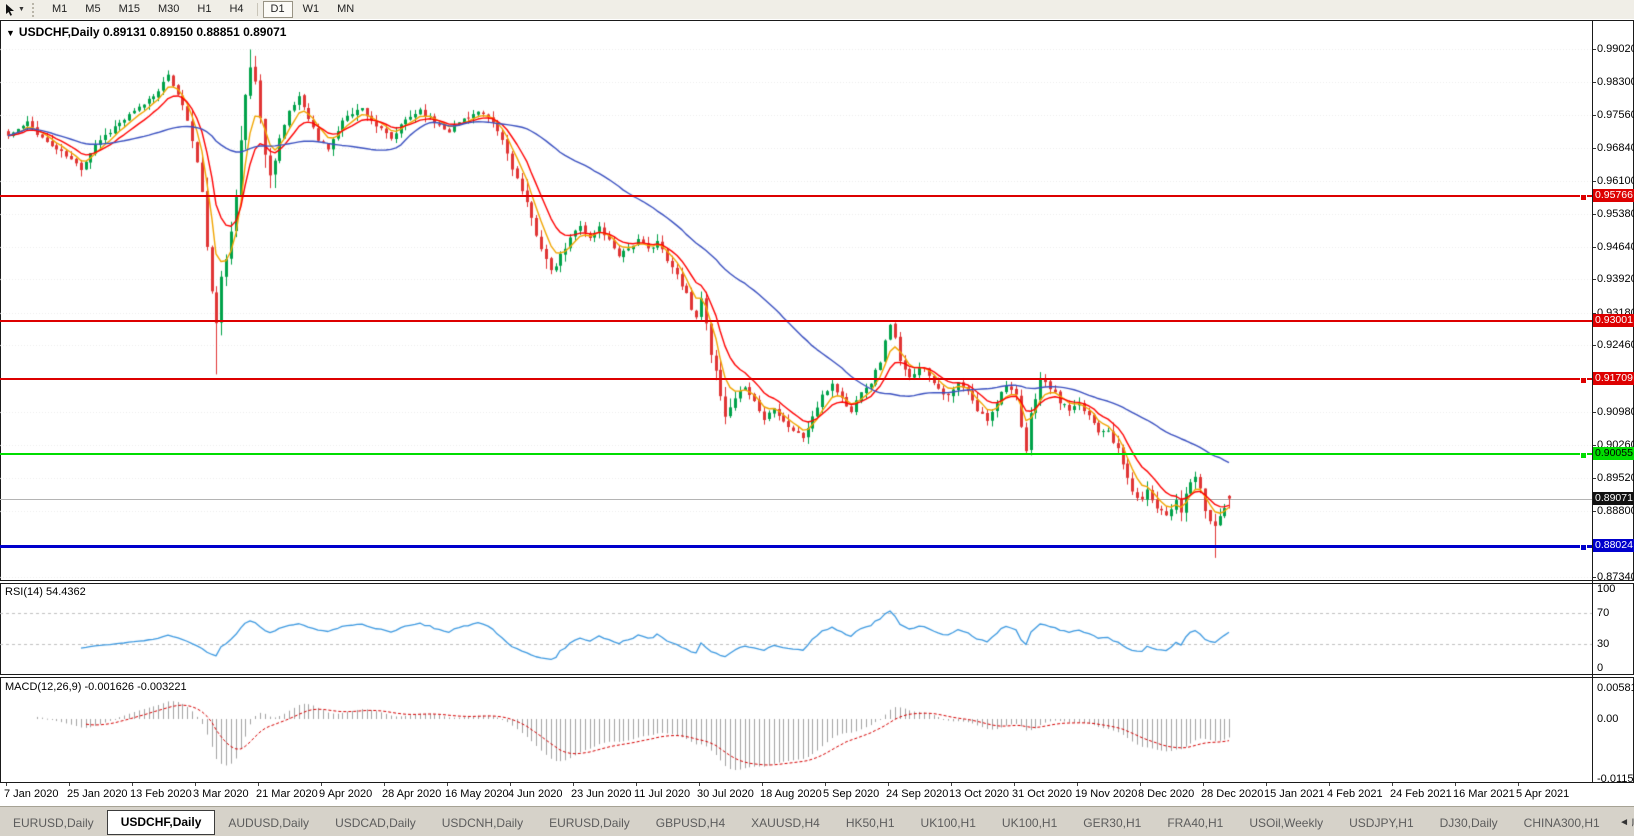  Describe the element at coordinates (1615, 115) in the screenshot. I see `price-axis-label: 0.97560` at that location.